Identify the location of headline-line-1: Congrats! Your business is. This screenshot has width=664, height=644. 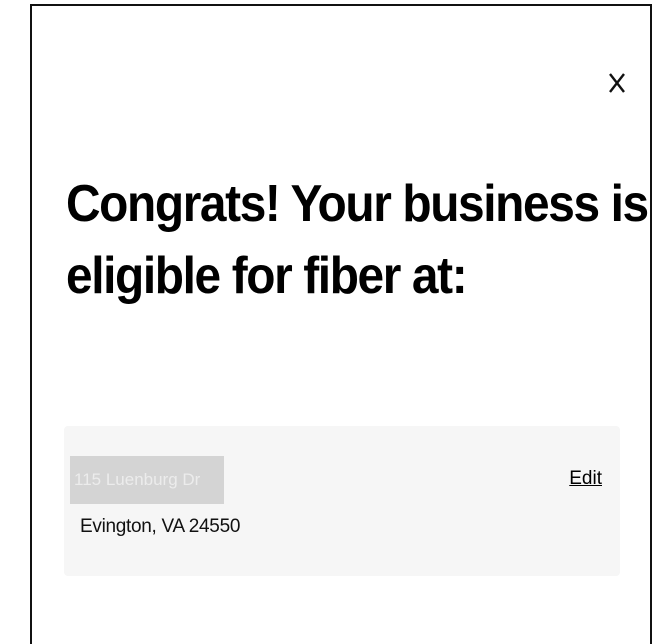
(357, 204).